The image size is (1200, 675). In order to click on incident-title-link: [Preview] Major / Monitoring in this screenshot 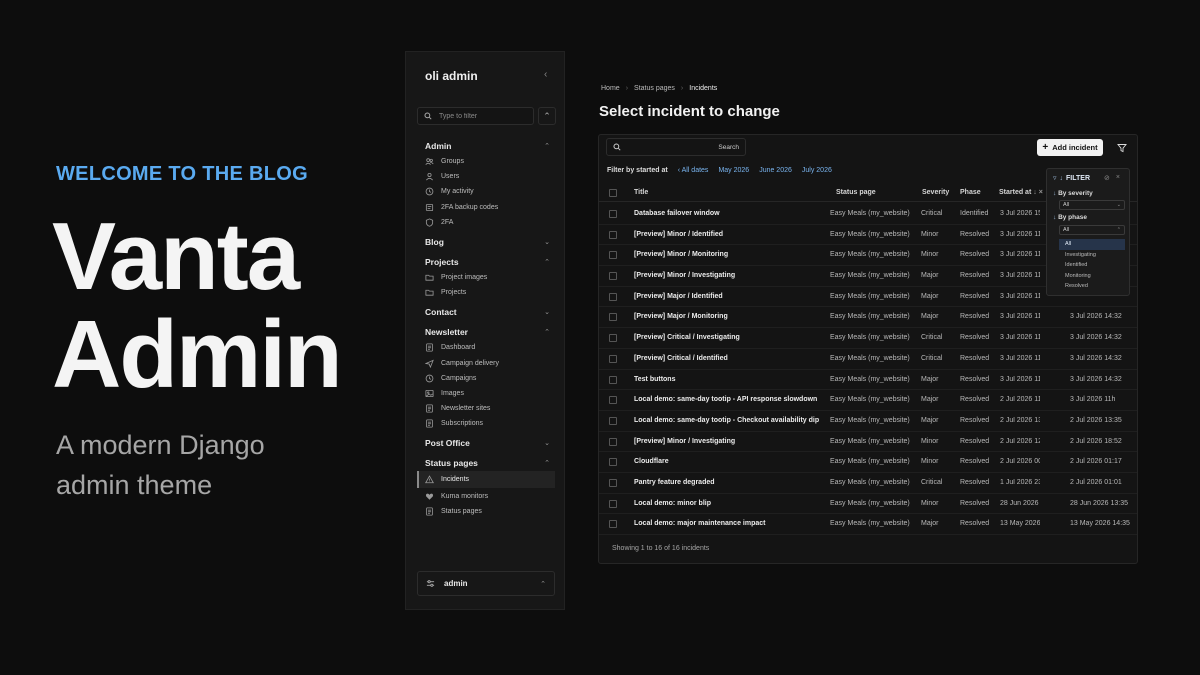, I will do `click(681, 316)`.